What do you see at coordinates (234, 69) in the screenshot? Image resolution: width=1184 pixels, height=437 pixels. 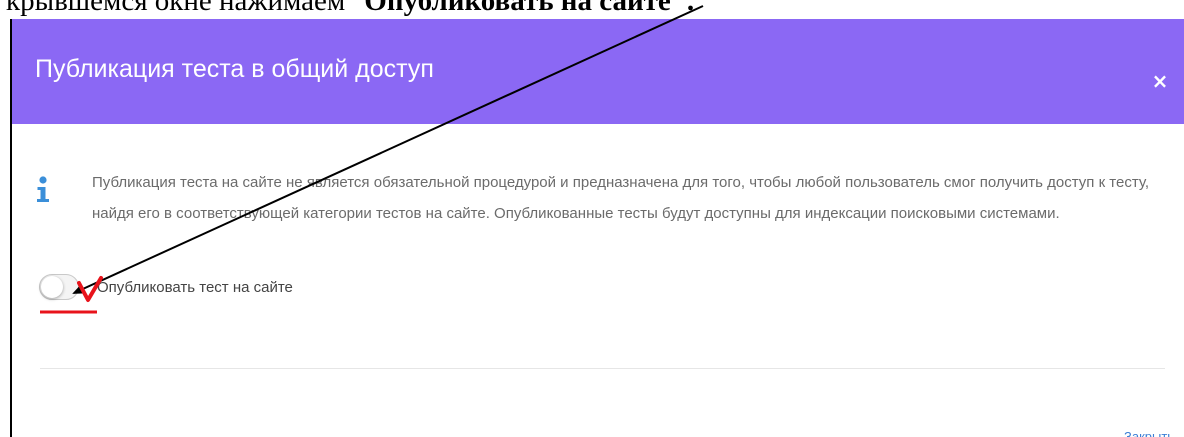 I see `modal-title: Публикация теста в общий доступ` at bounding box center [234, 69].